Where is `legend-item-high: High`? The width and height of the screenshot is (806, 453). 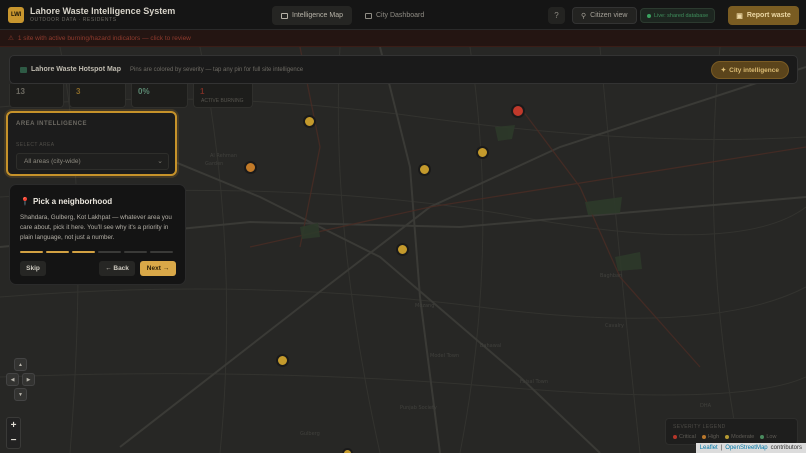 legend-item-high: High is located at coordinates (710, 437).